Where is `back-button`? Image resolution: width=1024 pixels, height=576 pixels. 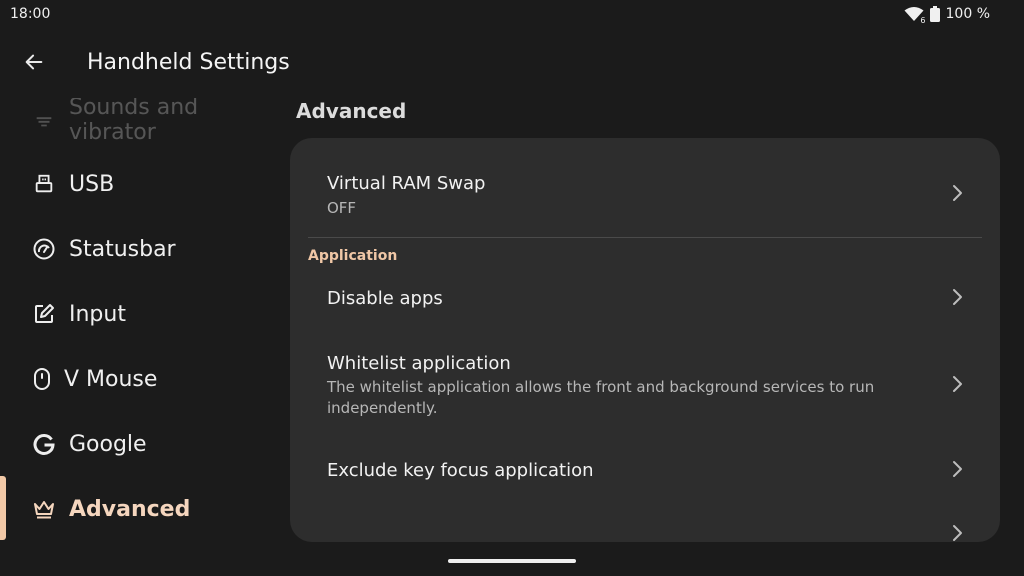
back-button is located at coordinates (34, 62).